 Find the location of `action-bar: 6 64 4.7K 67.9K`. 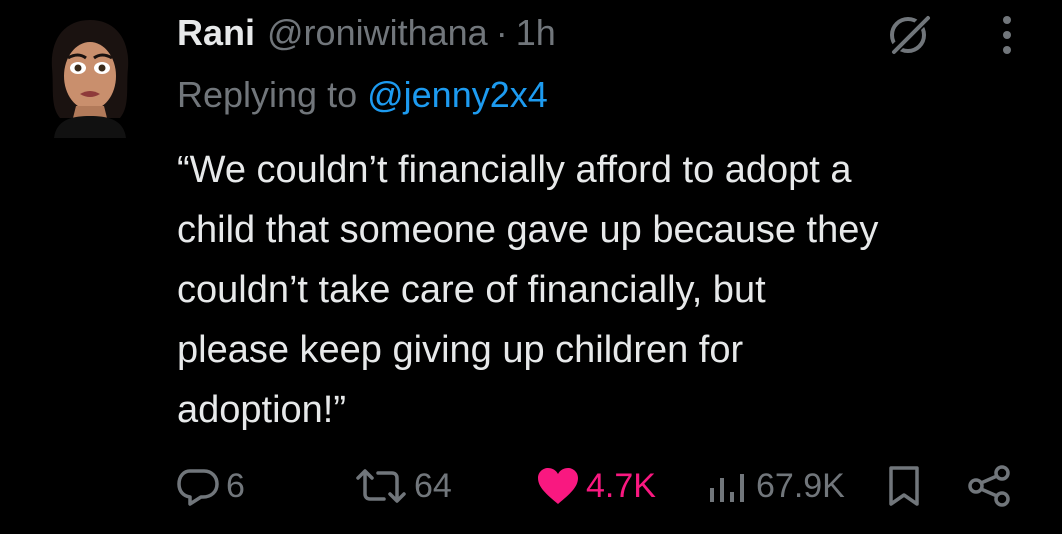

action-bar: 6 64 4.7K 67.9K is located at coordinates (531, 487).